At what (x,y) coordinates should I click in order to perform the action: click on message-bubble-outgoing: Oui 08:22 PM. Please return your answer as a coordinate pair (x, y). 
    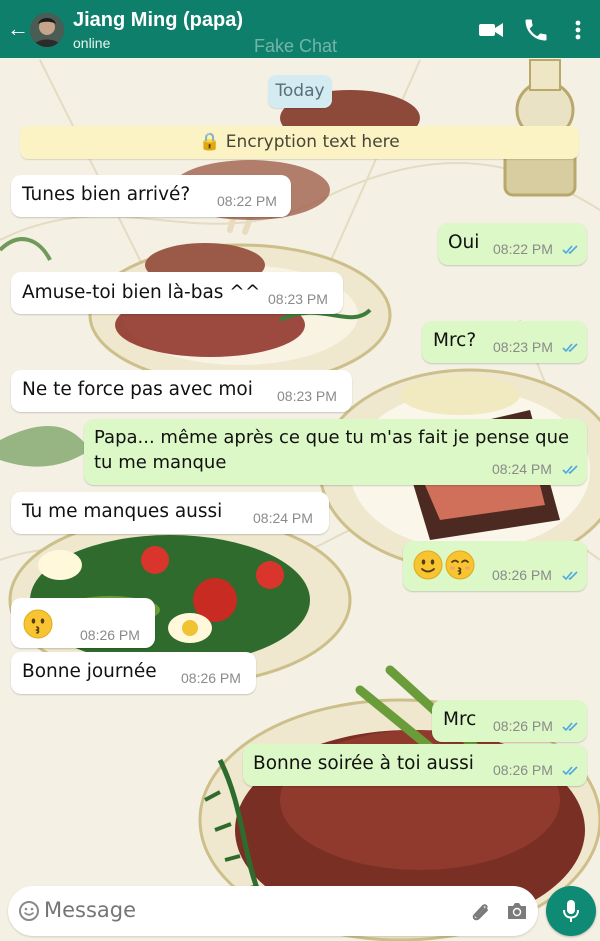
    Looking at the image, I should click on (512, 244).